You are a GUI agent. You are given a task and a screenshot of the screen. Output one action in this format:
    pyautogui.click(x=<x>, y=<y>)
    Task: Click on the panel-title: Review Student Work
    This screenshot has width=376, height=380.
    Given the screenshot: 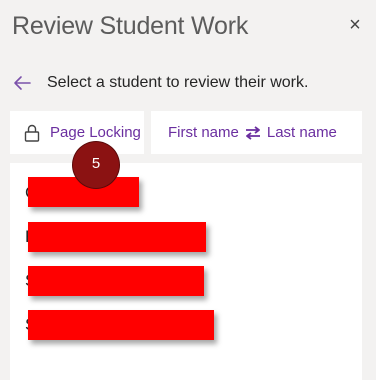 What is the action you would take?
    pyautogui.click(x=130, y=26)
    